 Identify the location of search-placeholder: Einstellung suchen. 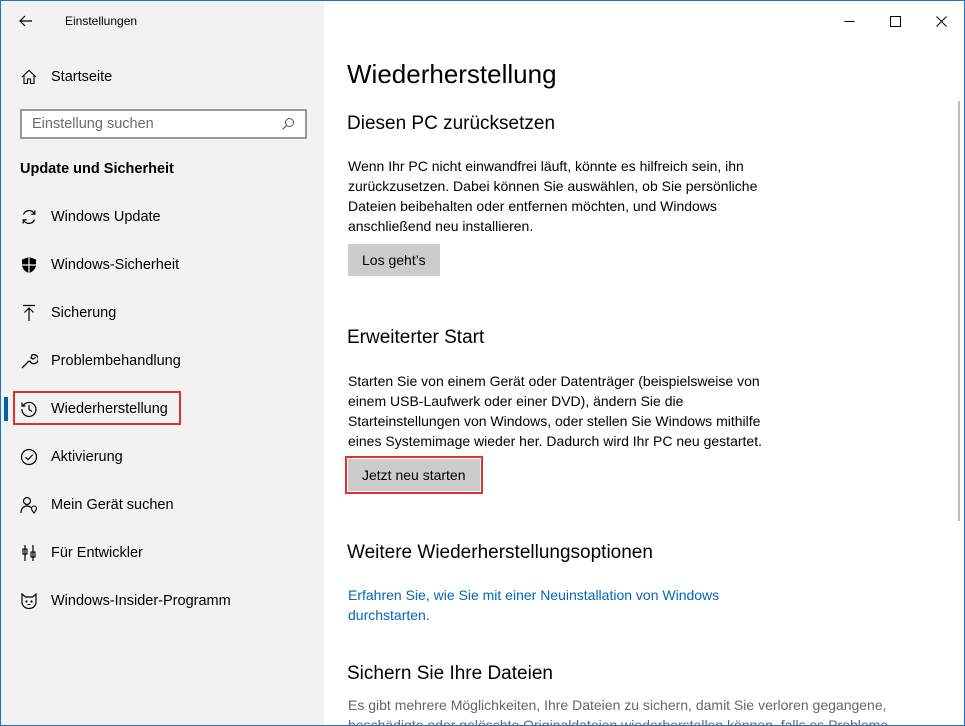
(93, 124).